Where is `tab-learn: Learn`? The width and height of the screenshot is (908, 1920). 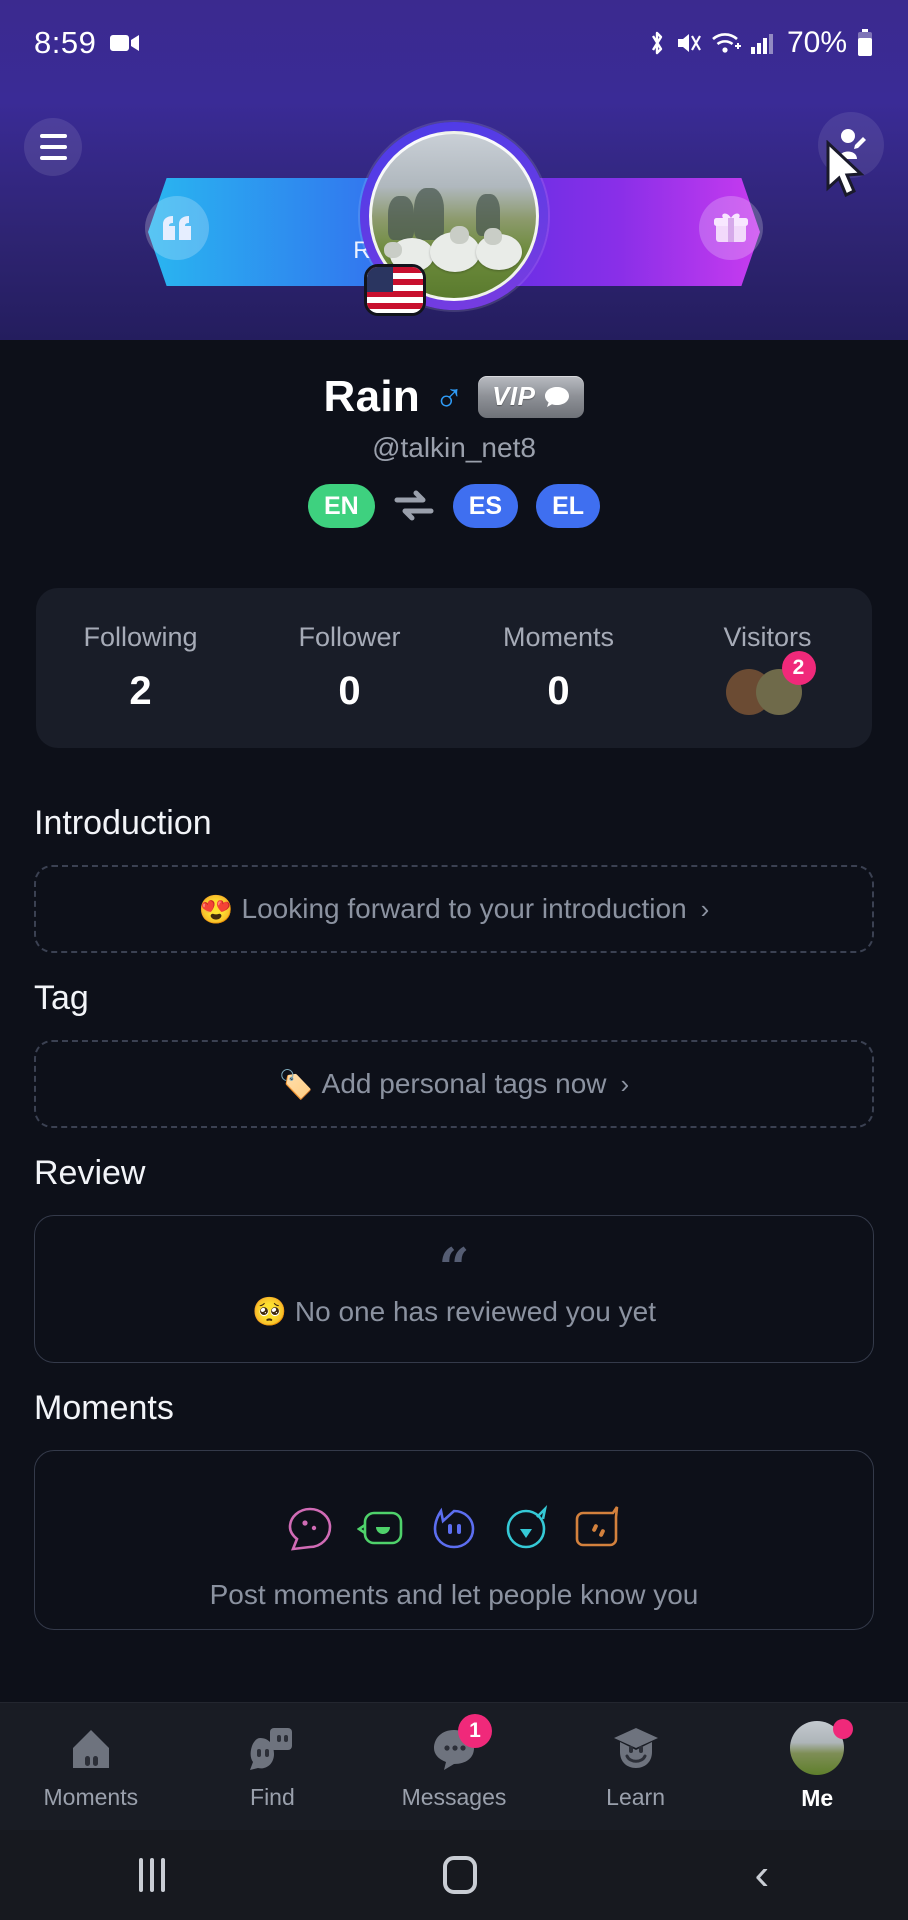
tab-learn: Learn is located at coordinates (636, 1766).